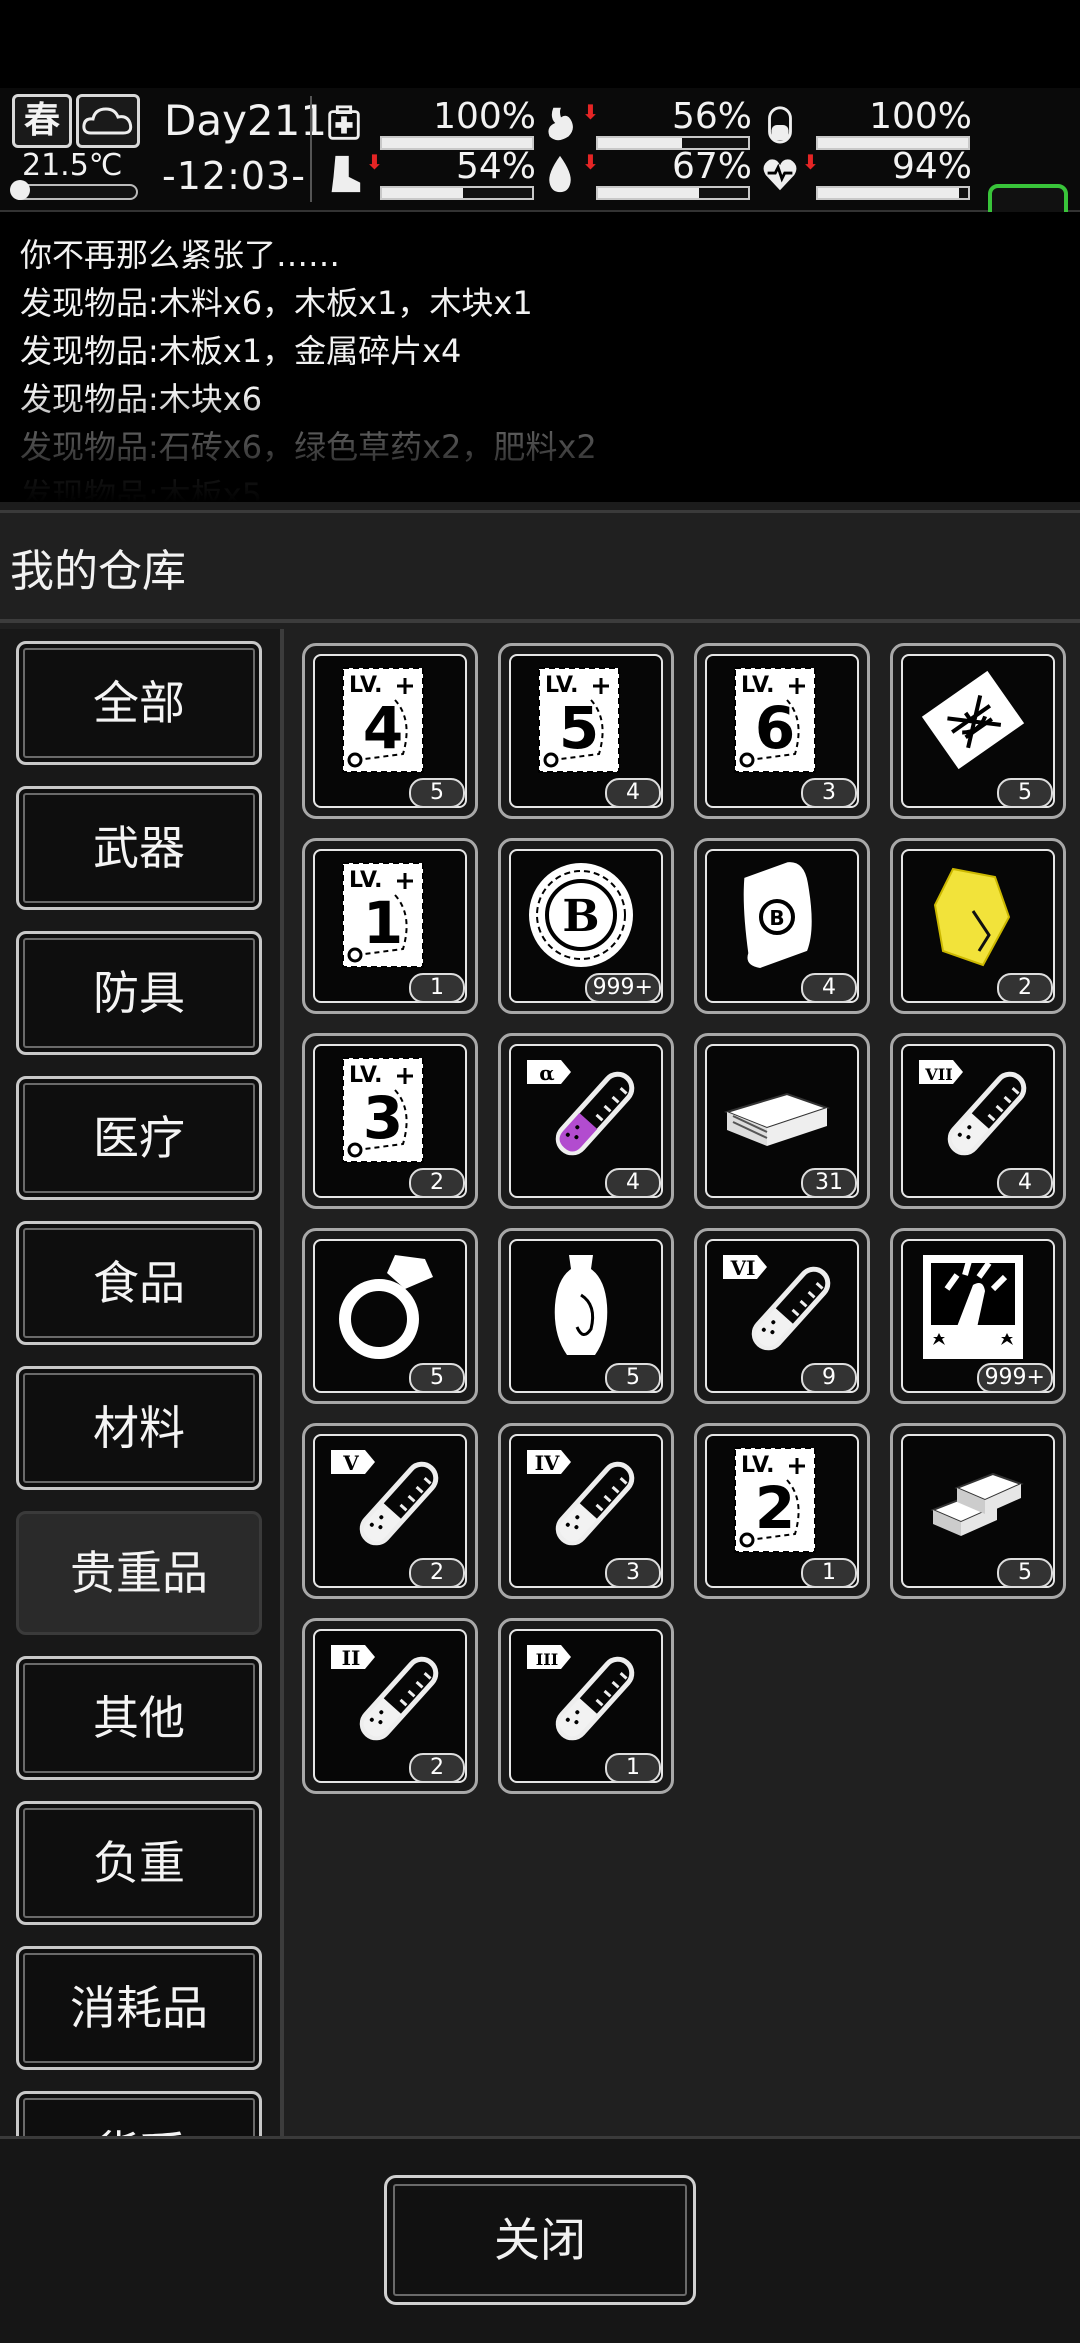 Image resolution: width=1080 pixels, height=2343 pixels. I want to click on stat-value: 94%, so click(931, 166).